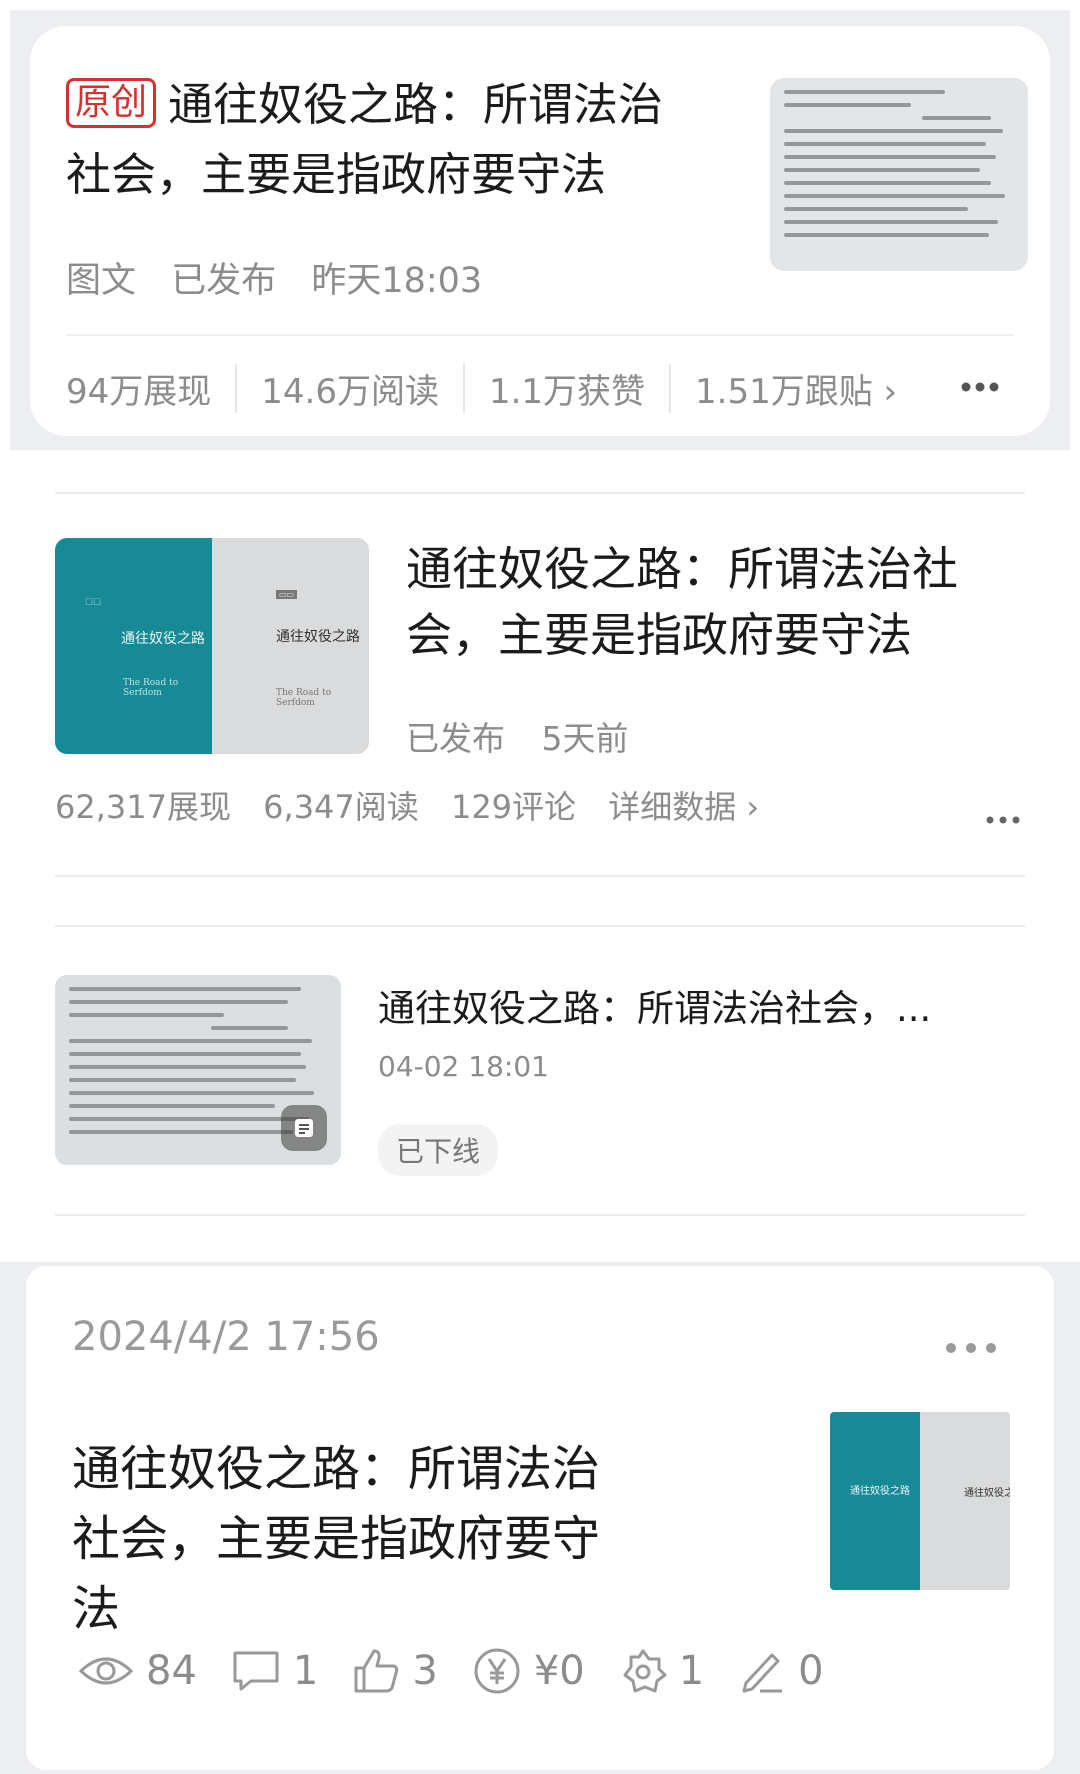 The image size is (1080, 1774). Describe the element at coordinates (438, 1150) in the screenshot. I see `offline-status-badge: 已下线` at that location.